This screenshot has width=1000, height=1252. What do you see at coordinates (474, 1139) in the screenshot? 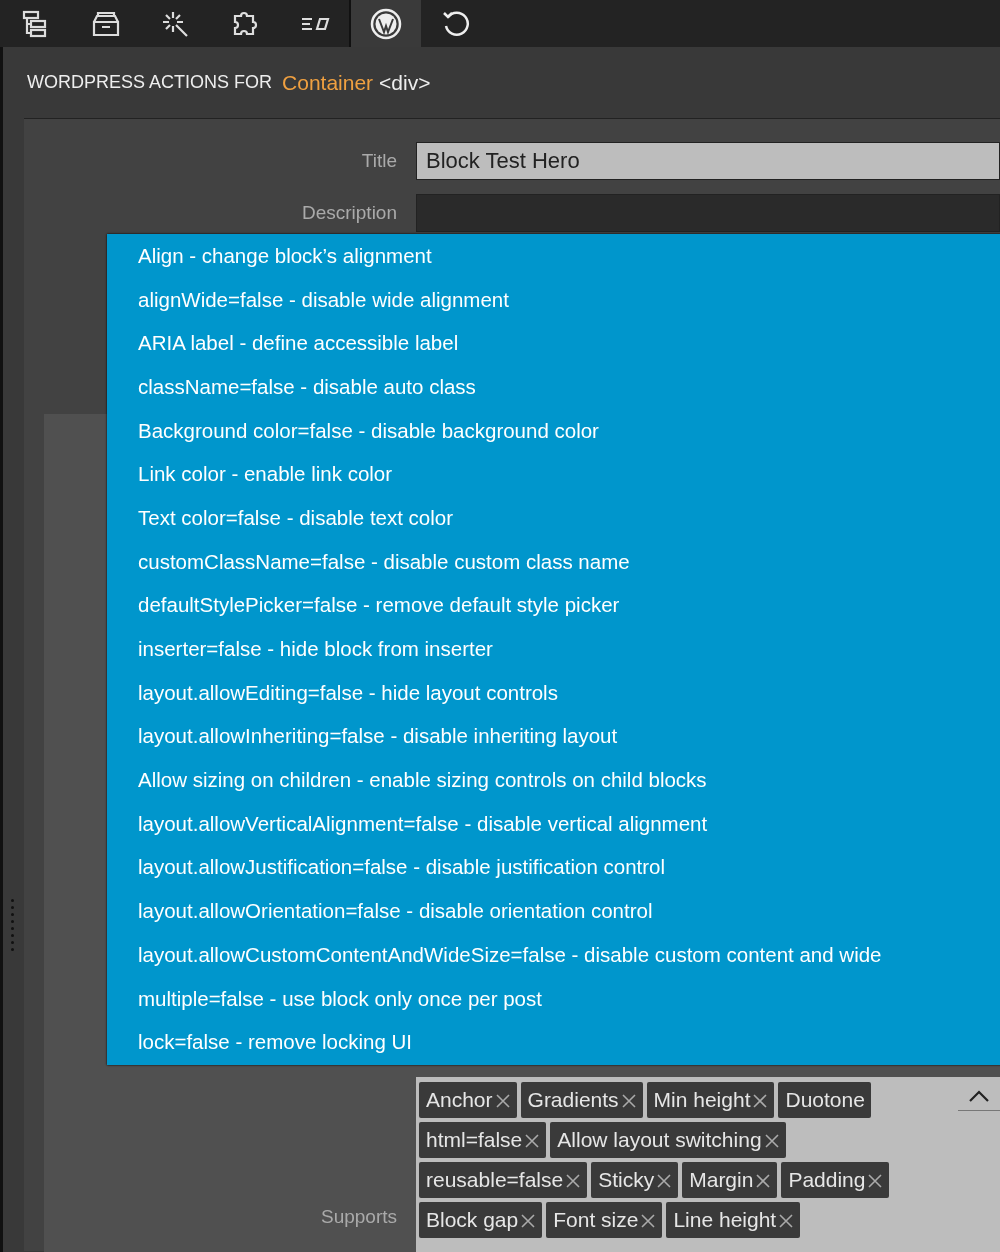
I see `tag-label: html=false` at bounding box center [474, 1139].